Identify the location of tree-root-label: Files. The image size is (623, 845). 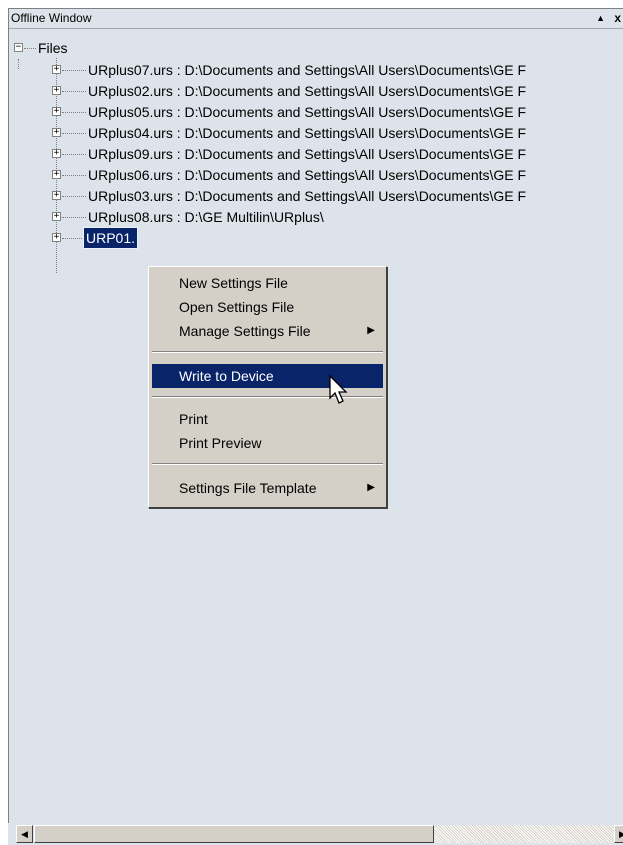
(53, 48).